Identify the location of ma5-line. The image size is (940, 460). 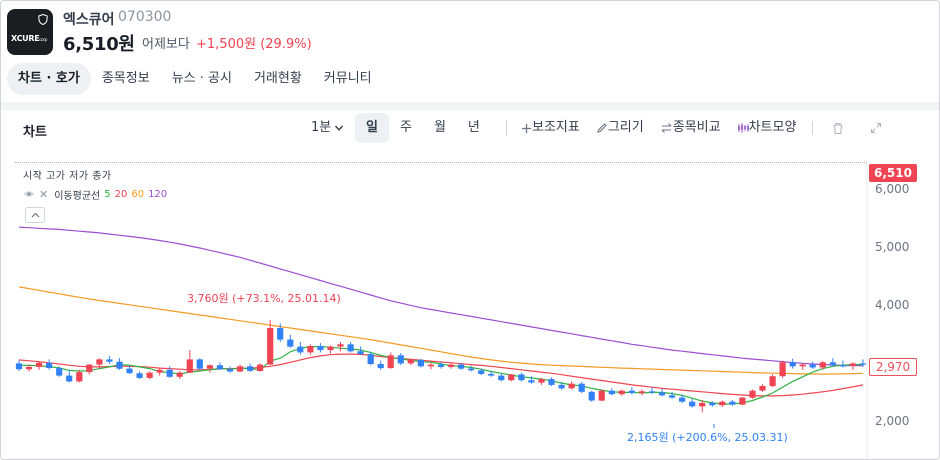
(440, 375).